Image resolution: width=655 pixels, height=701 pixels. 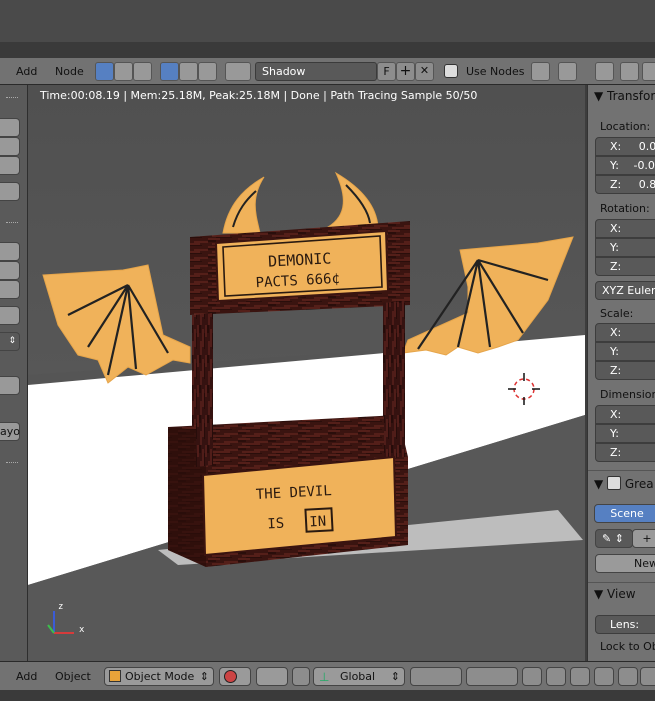 What do you see at coordinates (10, 431) in the screenshot?
I see `tool-button-partial: ayo` at bounding box center [10, 431].